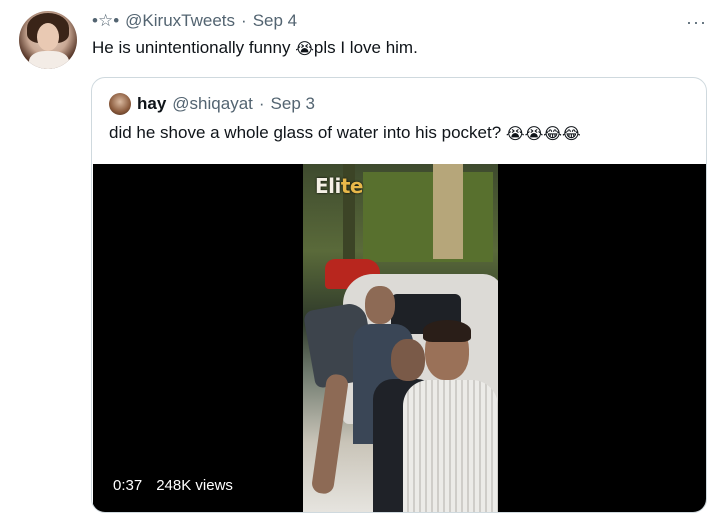 This screenshot has width=720, height=522. I want to click on scene-wall, so click(428, 217).